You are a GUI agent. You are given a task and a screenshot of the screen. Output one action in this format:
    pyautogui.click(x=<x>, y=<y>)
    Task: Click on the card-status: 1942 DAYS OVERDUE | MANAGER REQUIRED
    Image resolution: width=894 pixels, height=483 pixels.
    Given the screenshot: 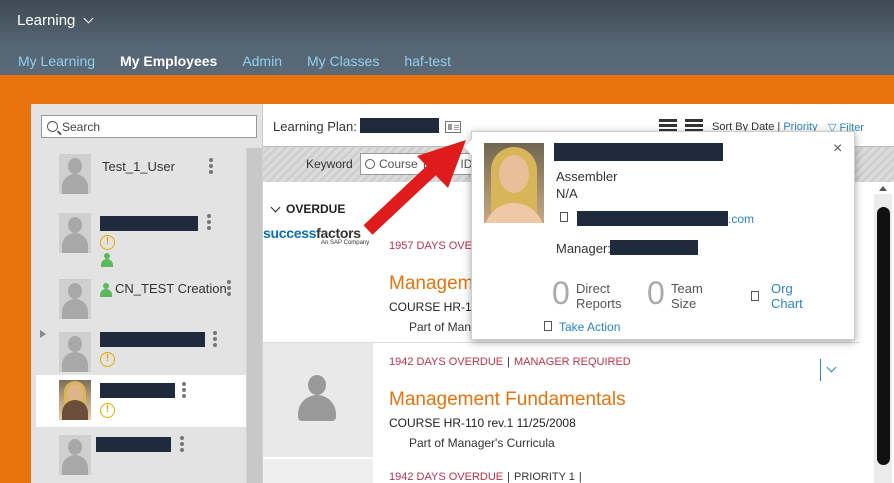 What is the action you would take?
    pyautogui.click(x=510, y=362)
    